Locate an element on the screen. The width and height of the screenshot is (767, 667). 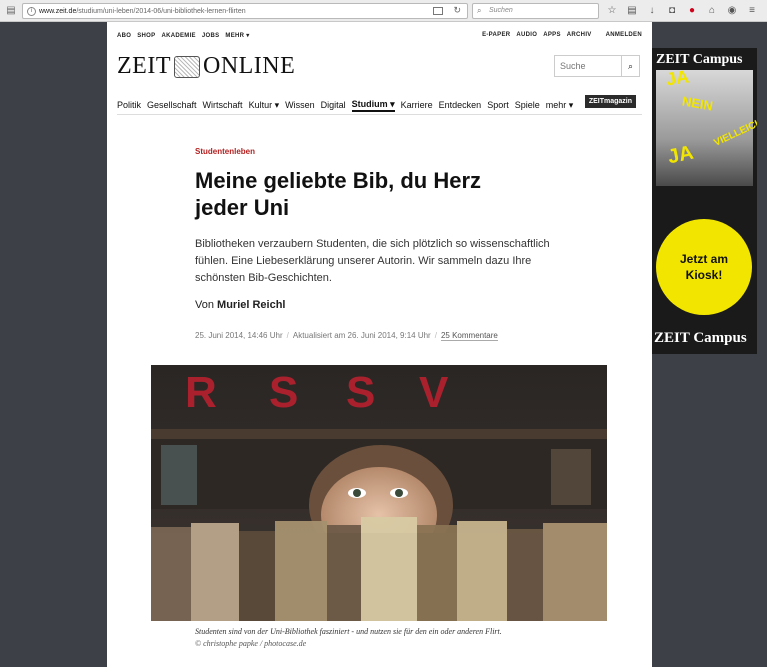
pocket-icon: ◘ is located at coordinates (672, 10).